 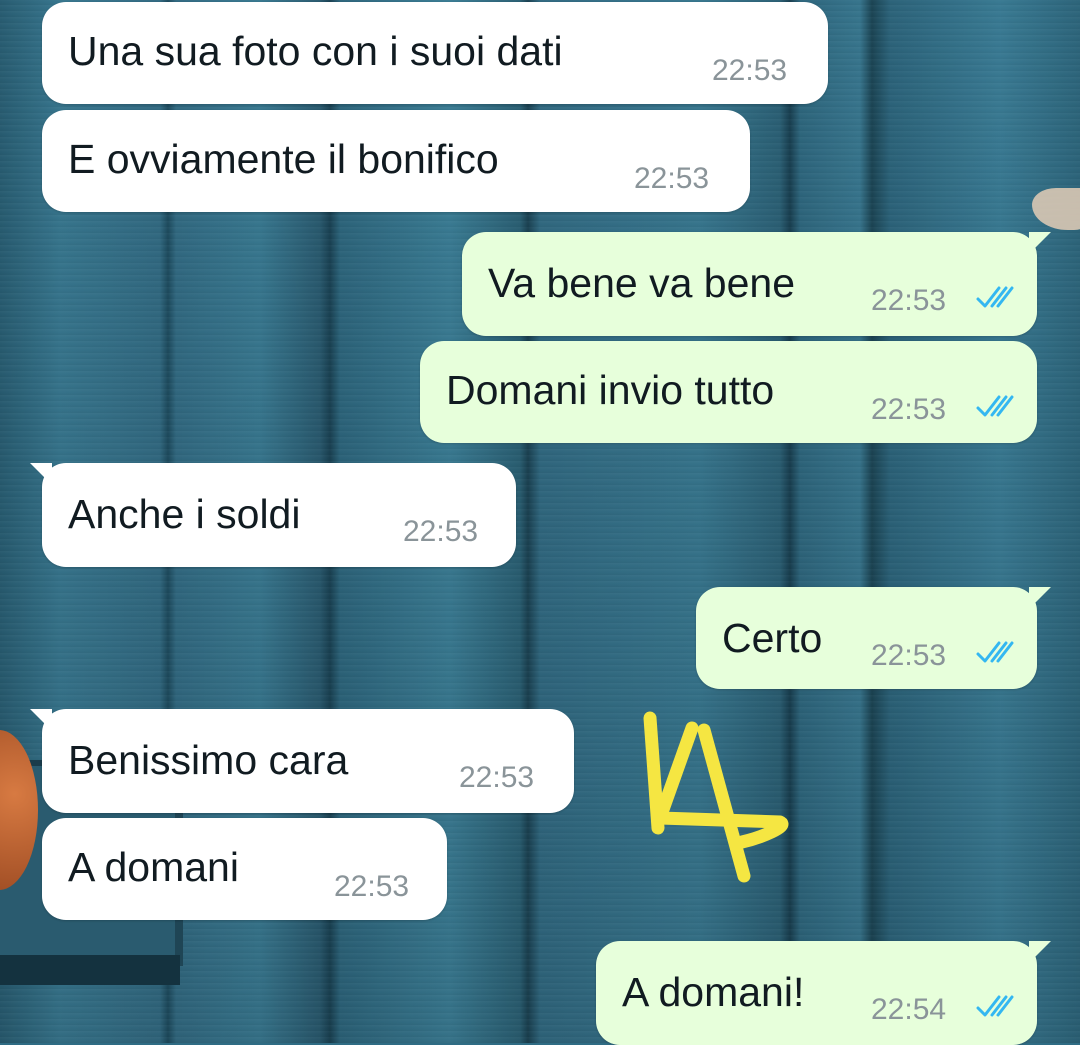 I want to click on message-bubble-incoming: Anche i soldi 22:53, so click(x=273, y=515).